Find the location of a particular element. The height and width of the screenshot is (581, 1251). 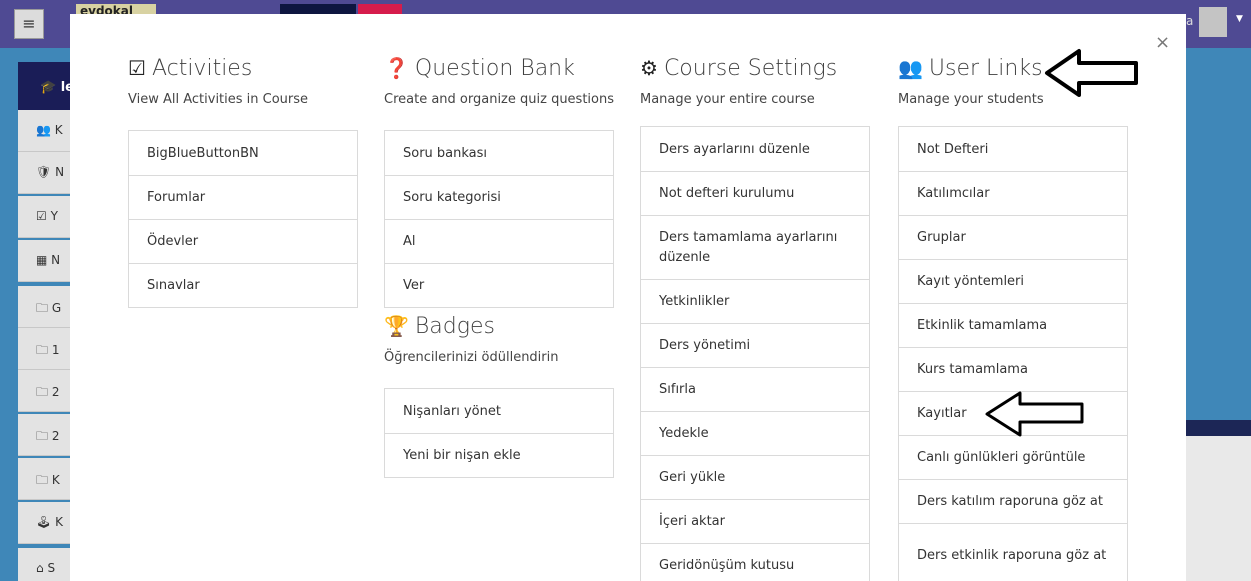

course-settings-title: Course Settings is located at coordinates (750, 68).